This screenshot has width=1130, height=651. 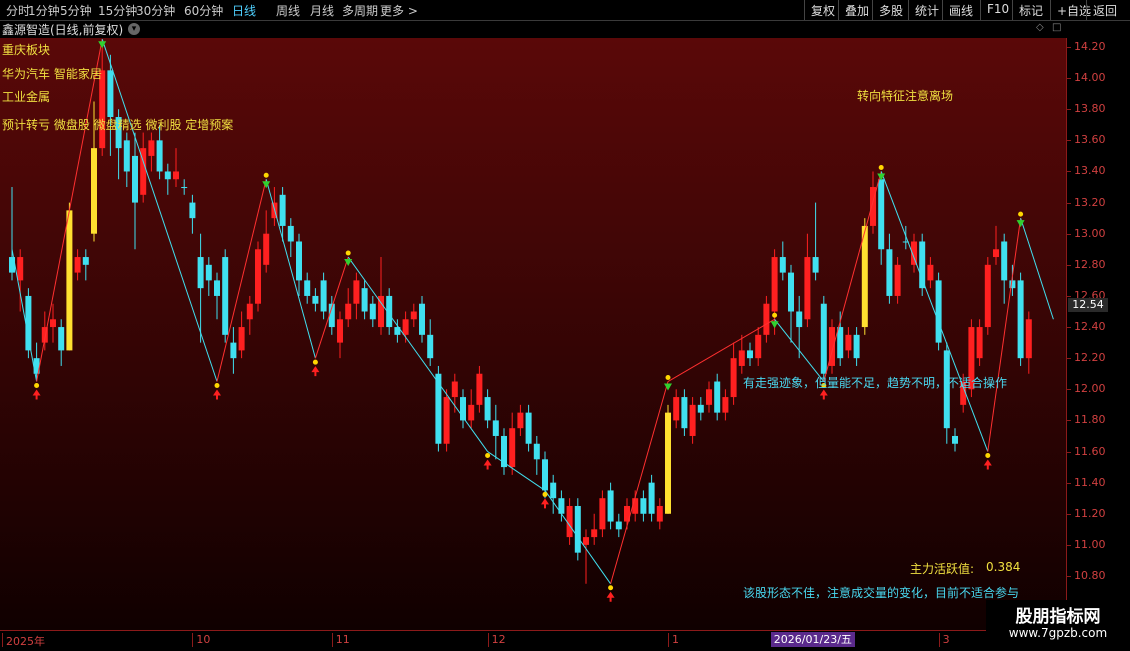 What do you see at coordinates (117, 10) in the screenshot?
I see `period-tab-3: 15分钟` at bounding box center [117, 10].